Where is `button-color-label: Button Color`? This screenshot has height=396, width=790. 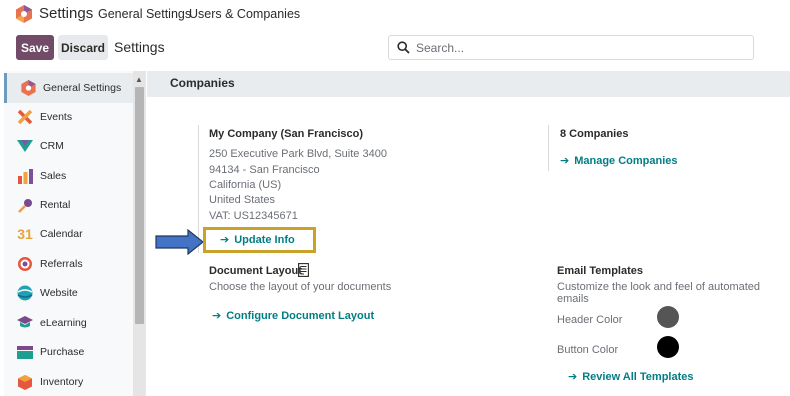
button-color-label: Button Color is located at coordinates (588, 350).